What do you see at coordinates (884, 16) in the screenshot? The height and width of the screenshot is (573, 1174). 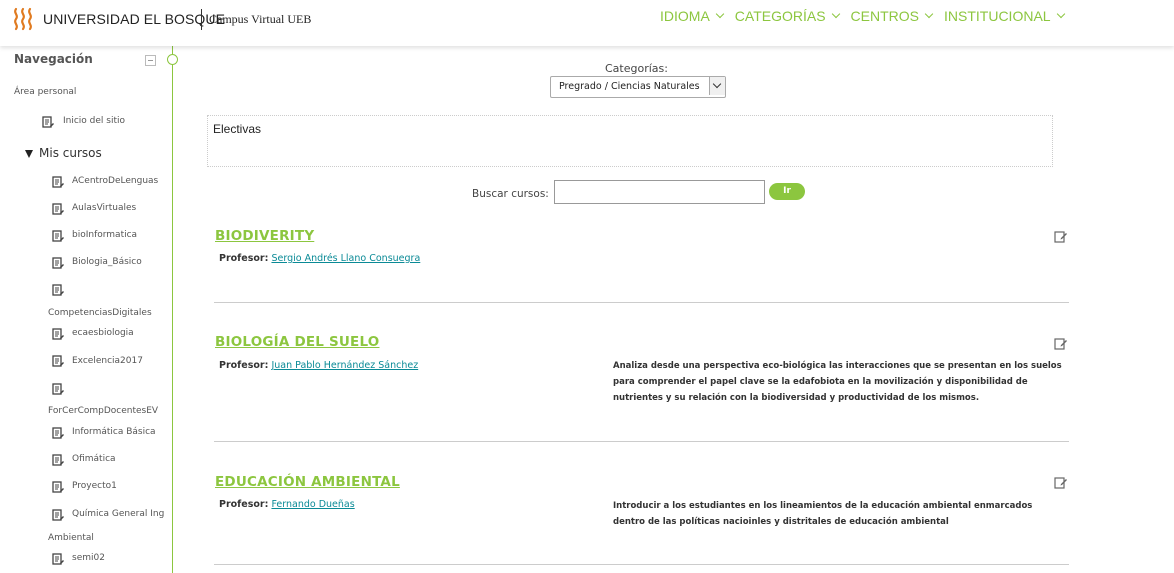 I see `nav-centros-label: CENTROS` at bounding box center [884, 16].